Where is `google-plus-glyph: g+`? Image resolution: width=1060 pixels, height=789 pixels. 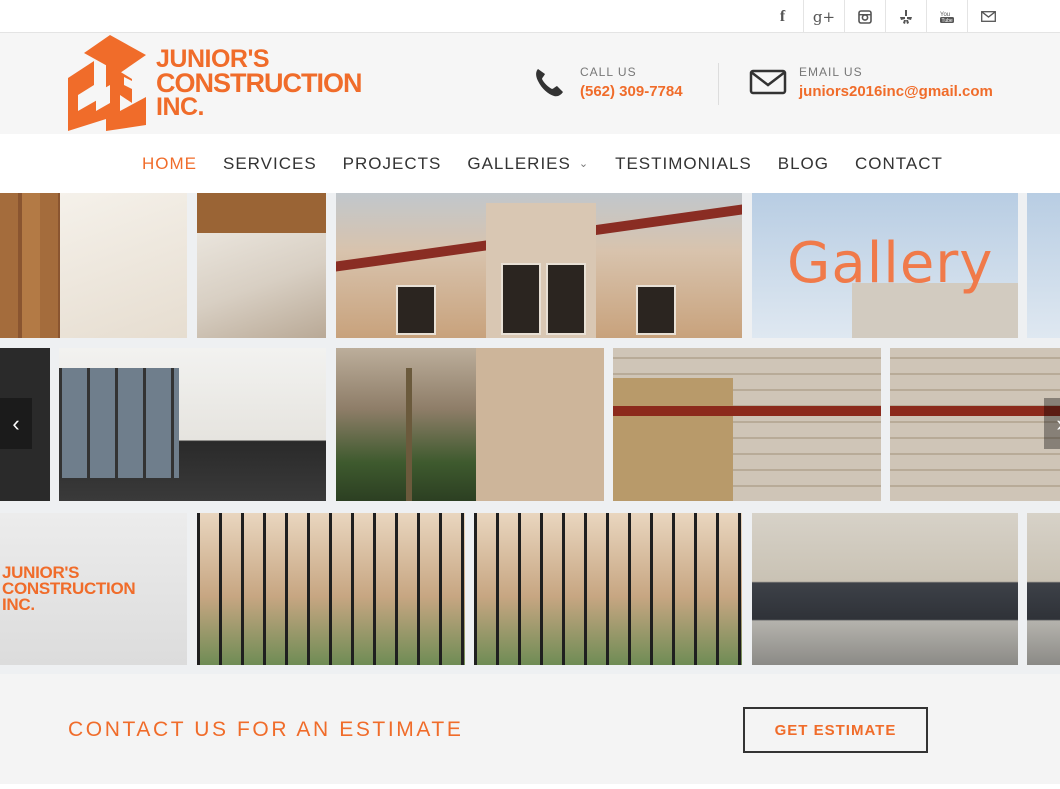
google-plus-glyph: g+ is located at coordinates (824, 16).